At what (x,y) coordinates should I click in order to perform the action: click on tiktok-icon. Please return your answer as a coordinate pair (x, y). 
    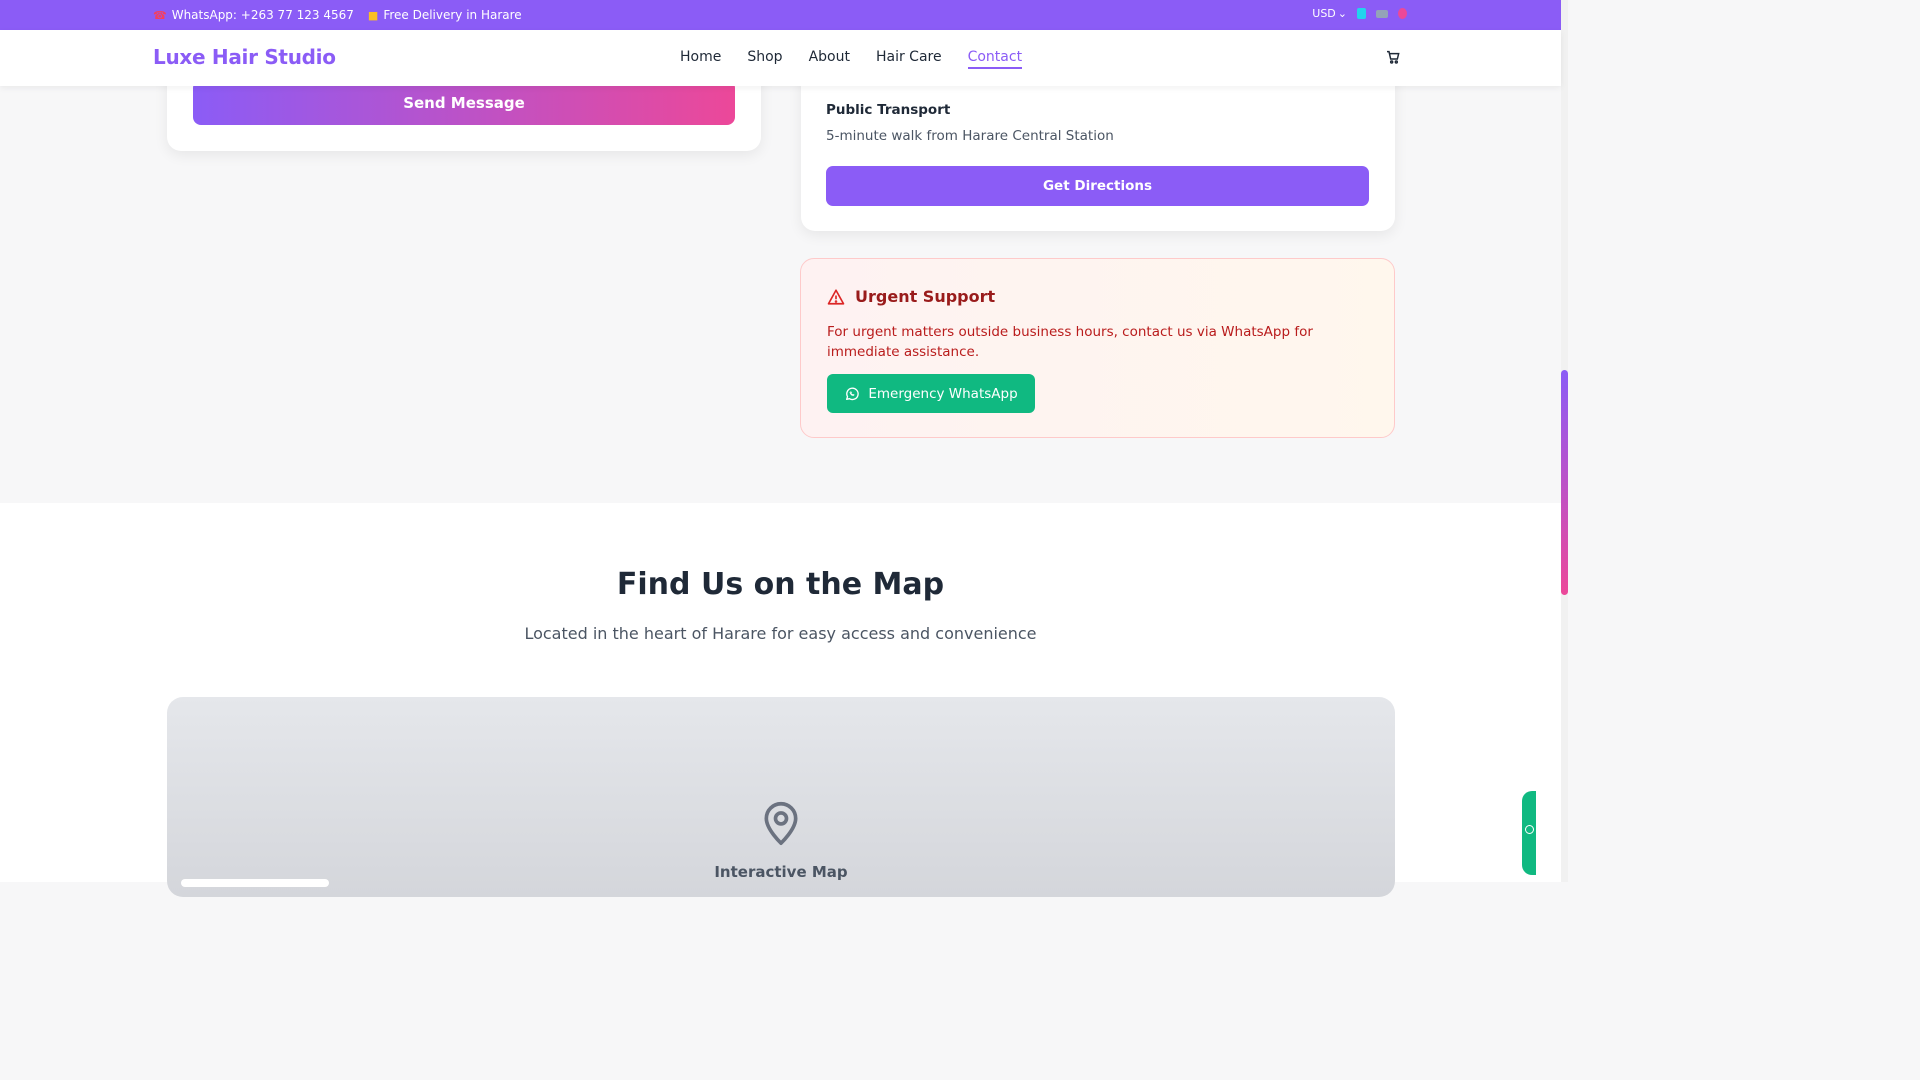
    Looking at the image, I should click on (1402, 13).